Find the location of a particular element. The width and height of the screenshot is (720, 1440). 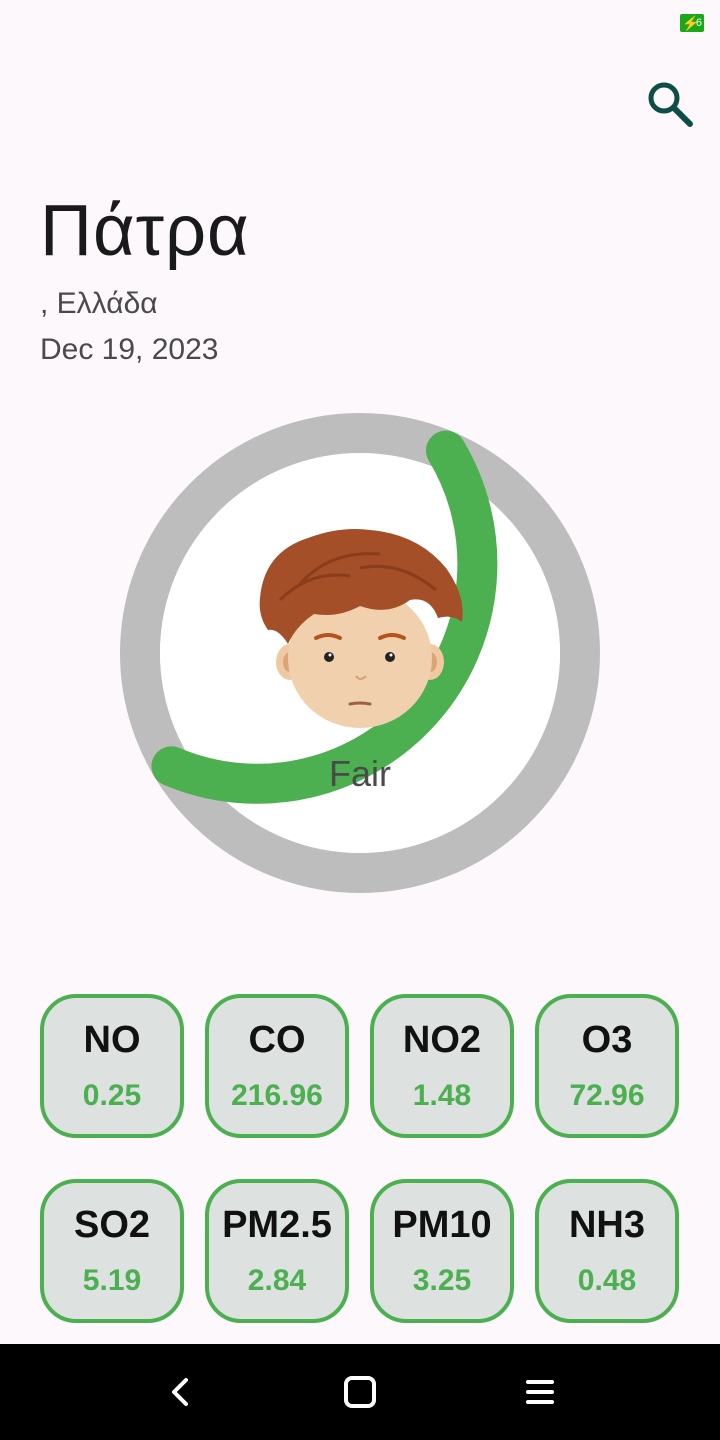

square-icon is located at coordinates (360, 1392).